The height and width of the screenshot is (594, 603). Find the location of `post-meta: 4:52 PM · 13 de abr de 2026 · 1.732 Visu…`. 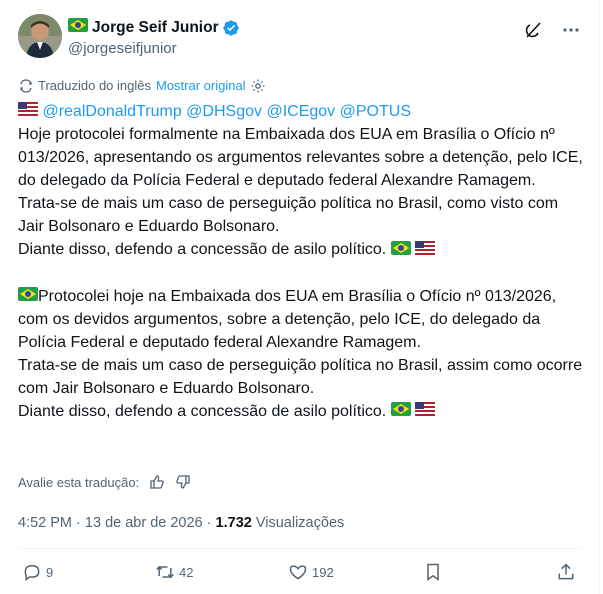

post-meta: 4:52 PM · 13 de abr de 2026 · 1.732 Visu… is located at coordinates (181, 523).